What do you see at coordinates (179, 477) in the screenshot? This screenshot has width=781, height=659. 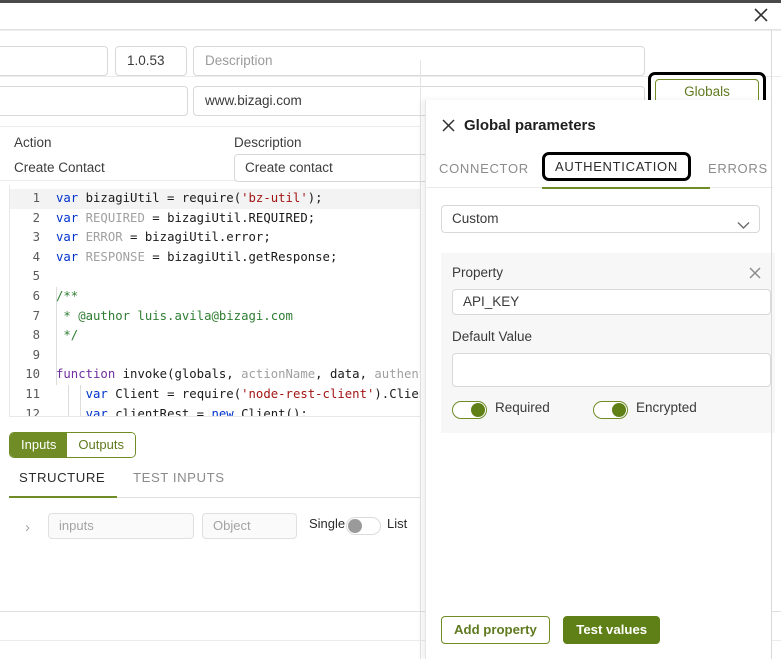 I see `tab-test-inputs: TEST INPUTS` at bounding box center [179, 477].